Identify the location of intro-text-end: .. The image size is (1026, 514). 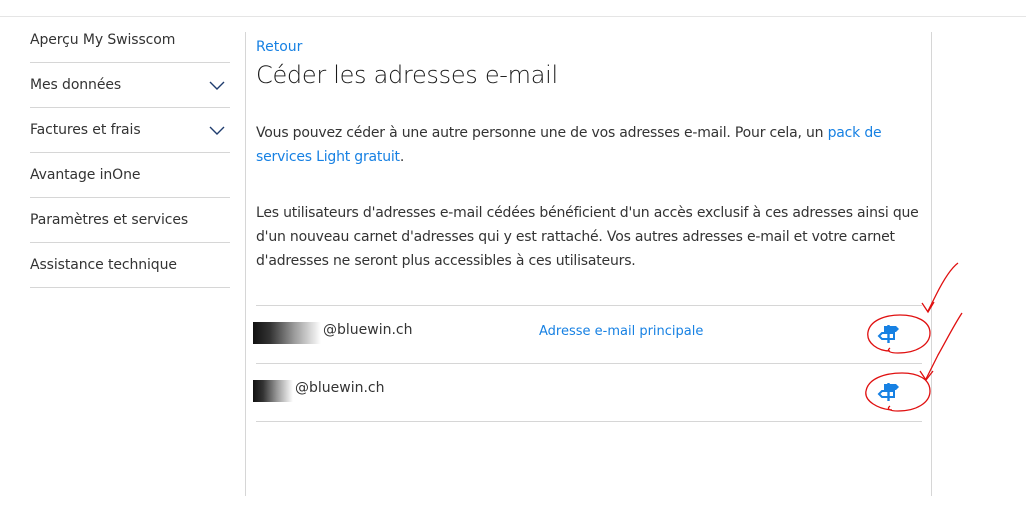
(402, 157).